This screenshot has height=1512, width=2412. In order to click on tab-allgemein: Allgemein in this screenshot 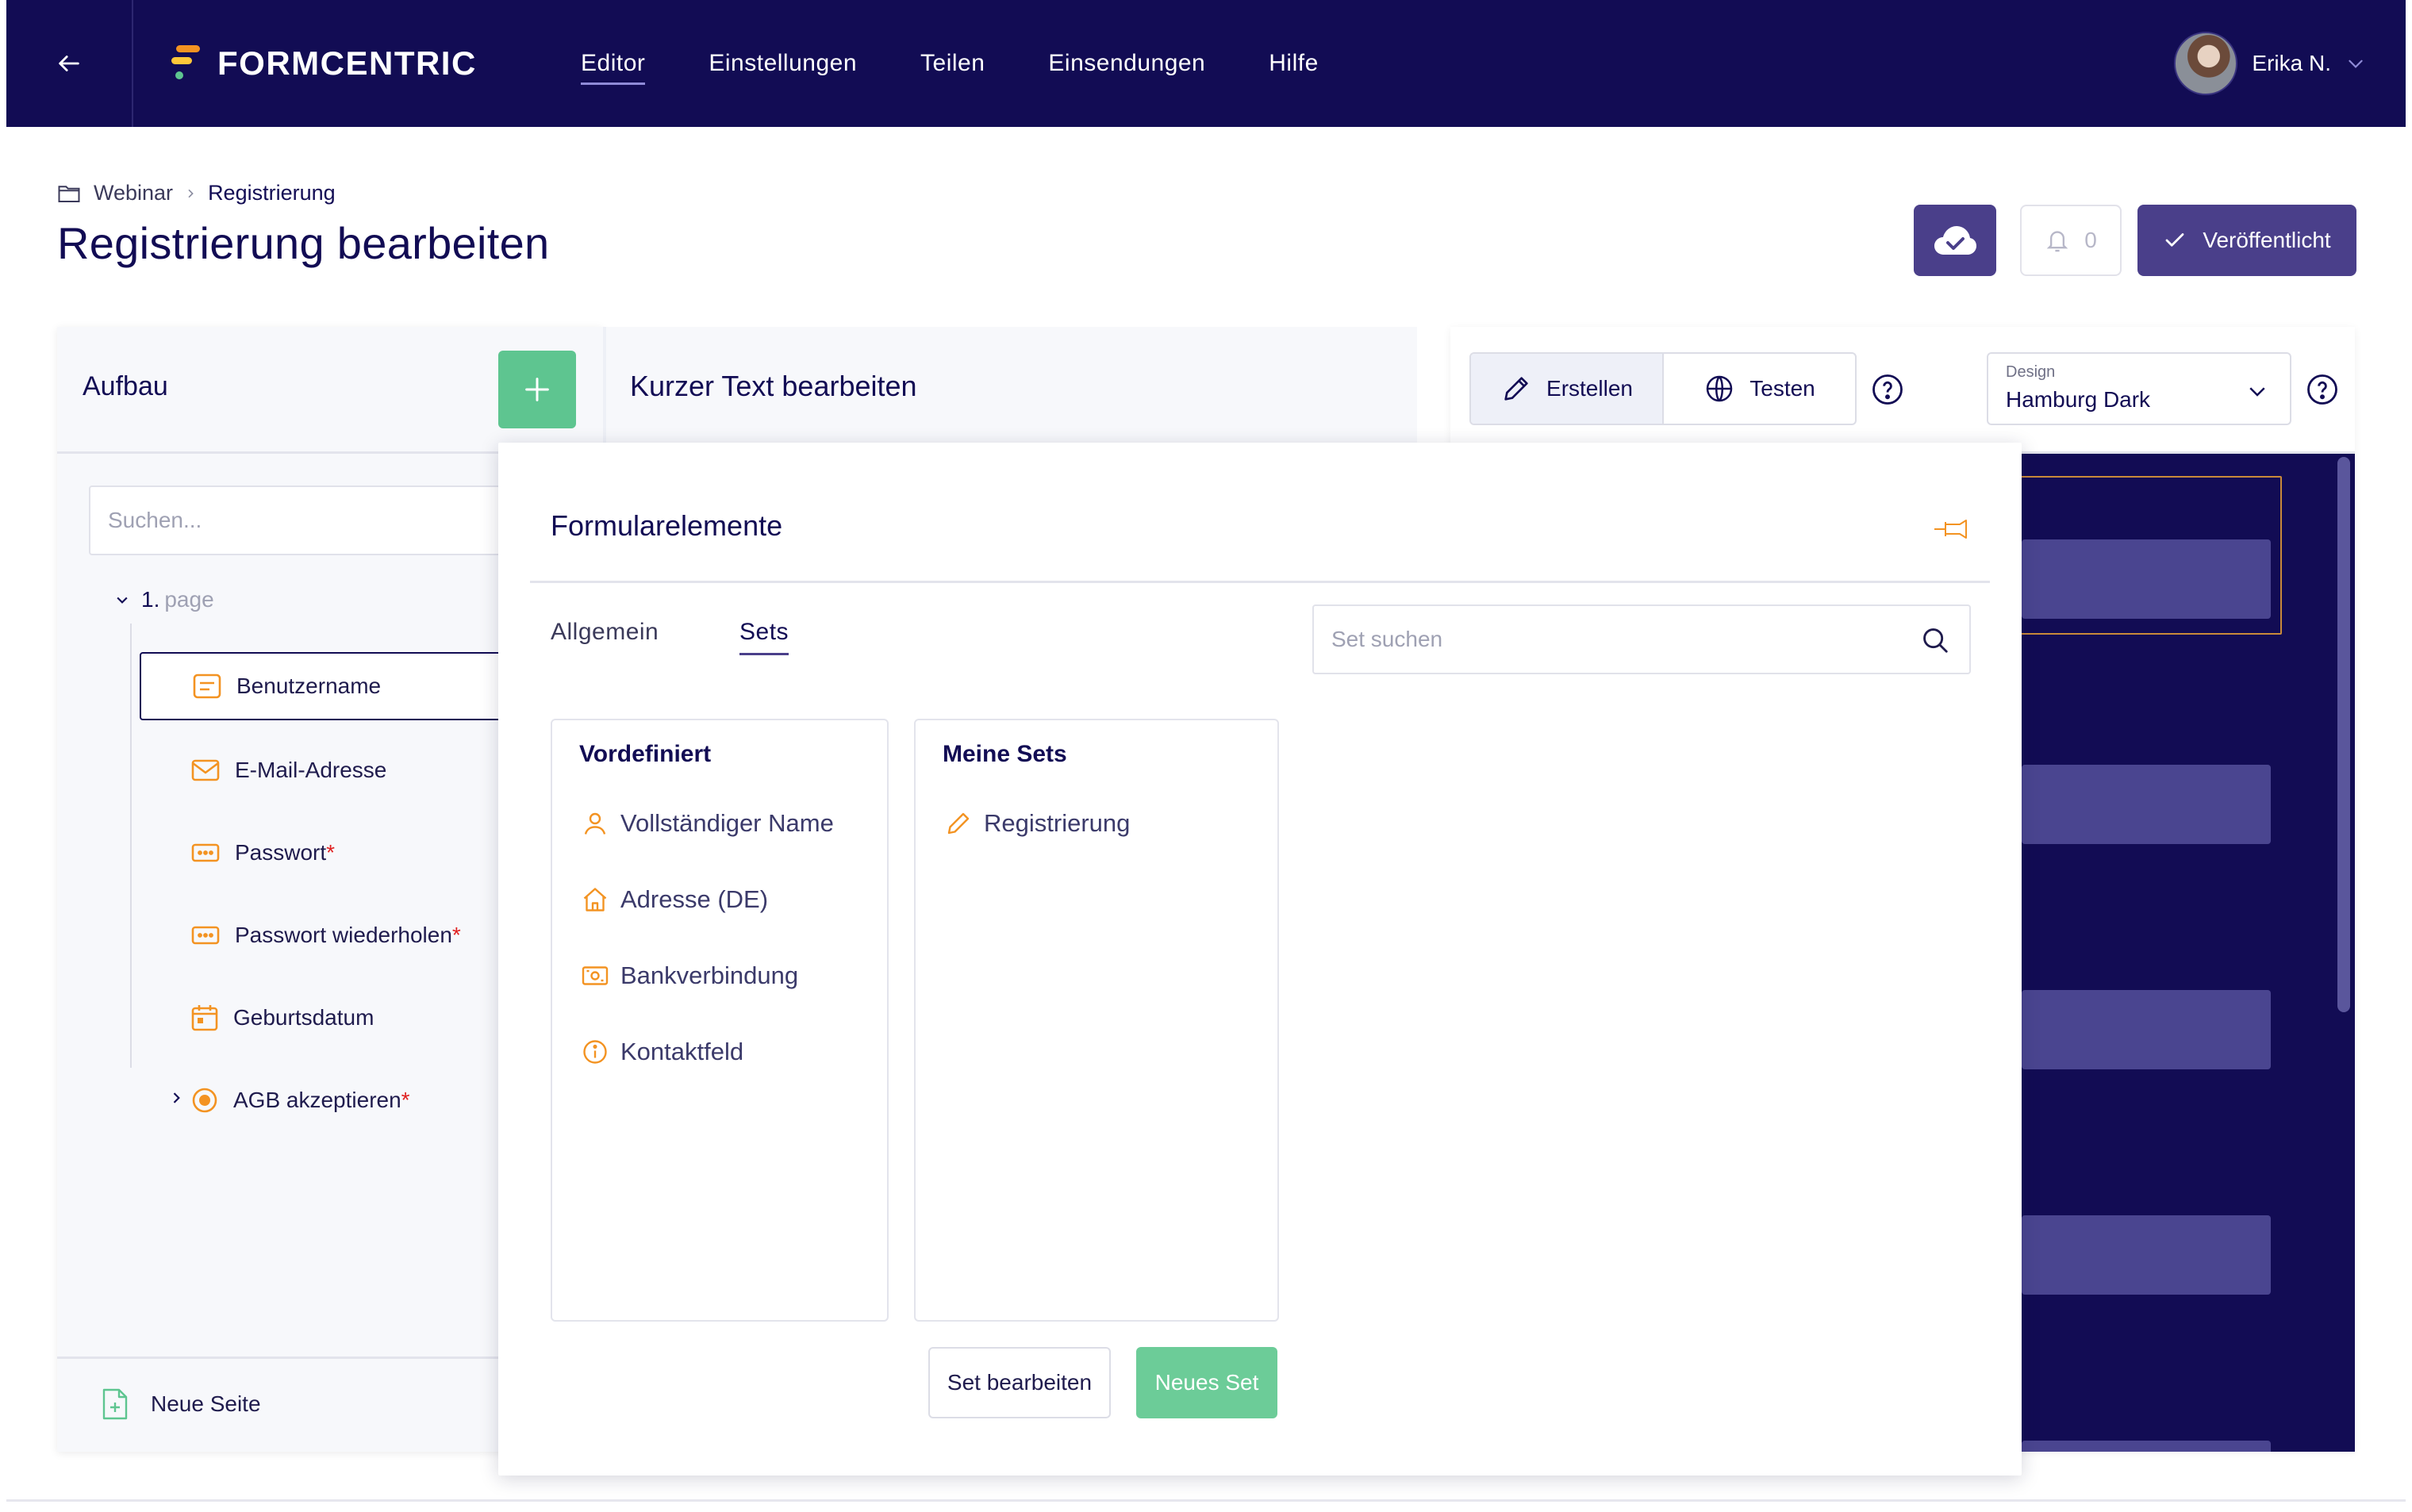, I will do `click(605, 633)`.